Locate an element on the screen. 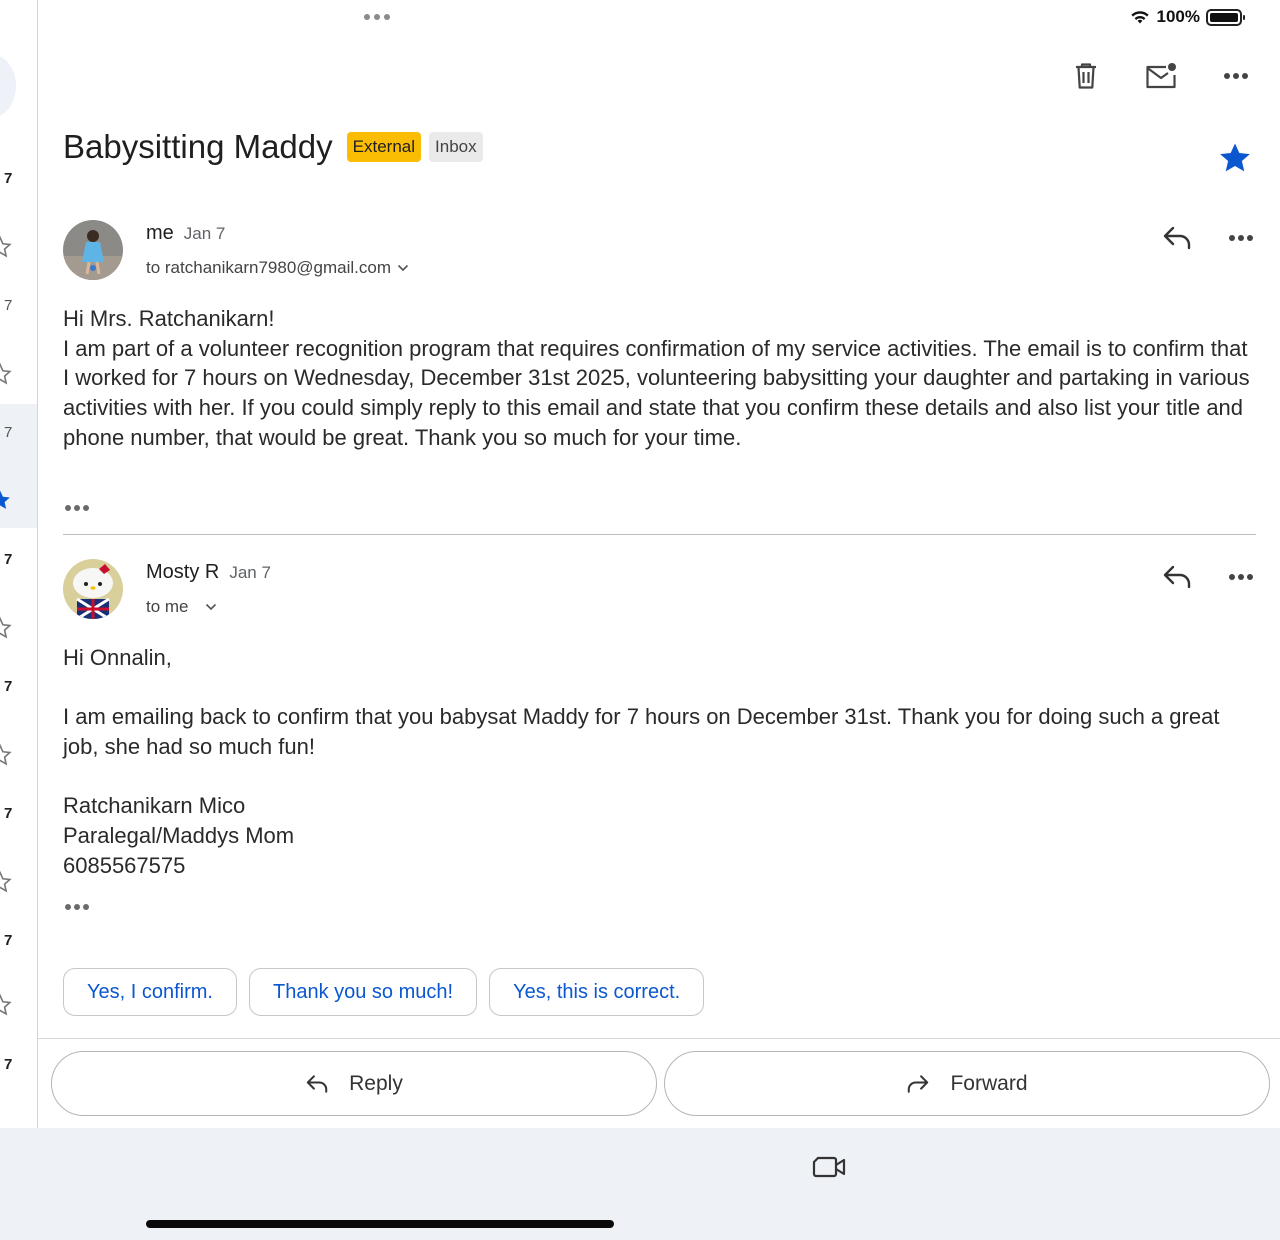 This screenshot has height=1240, width=1280. message-divider is located at coordinates (659, 534).